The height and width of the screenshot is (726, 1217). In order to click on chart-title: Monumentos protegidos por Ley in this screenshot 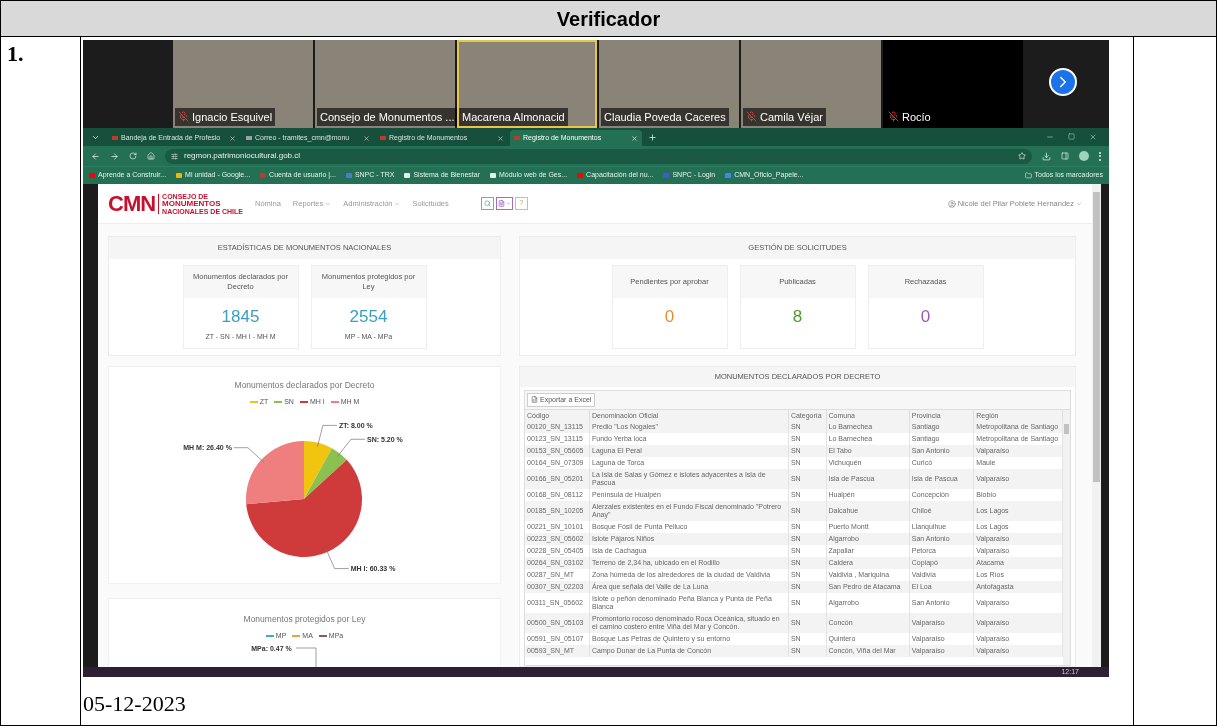, I will do `click(304, 619)`.